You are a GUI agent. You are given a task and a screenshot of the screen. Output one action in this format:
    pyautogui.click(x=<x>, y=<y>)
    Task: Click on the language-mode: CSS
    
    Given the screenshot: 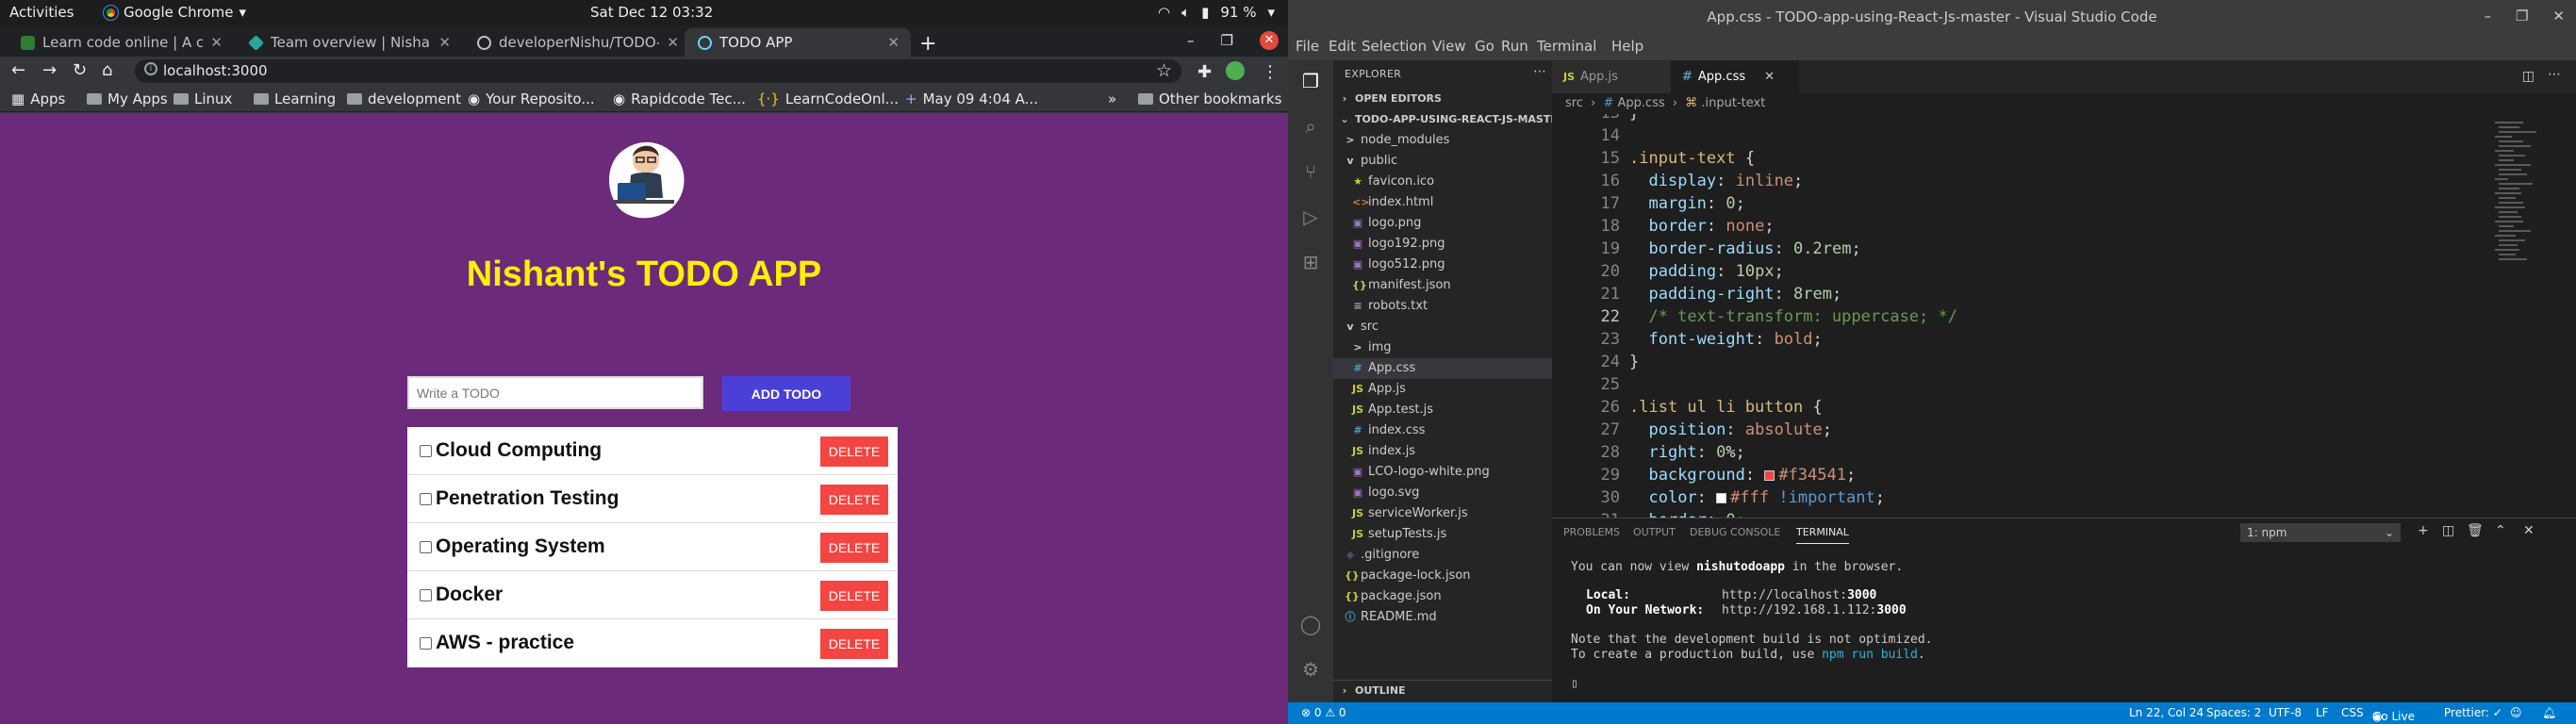 What is the action you would take?
    pyautogui.click(x=2352, y=712)
    